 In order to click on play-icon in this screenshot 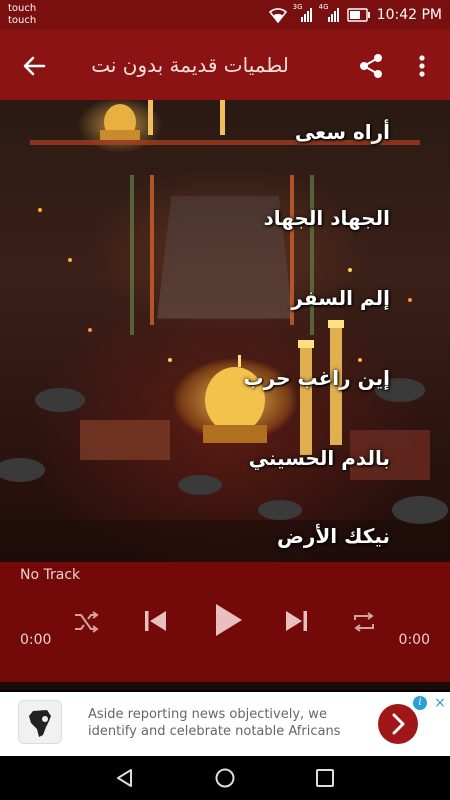, I will do `click(229, 620)`.